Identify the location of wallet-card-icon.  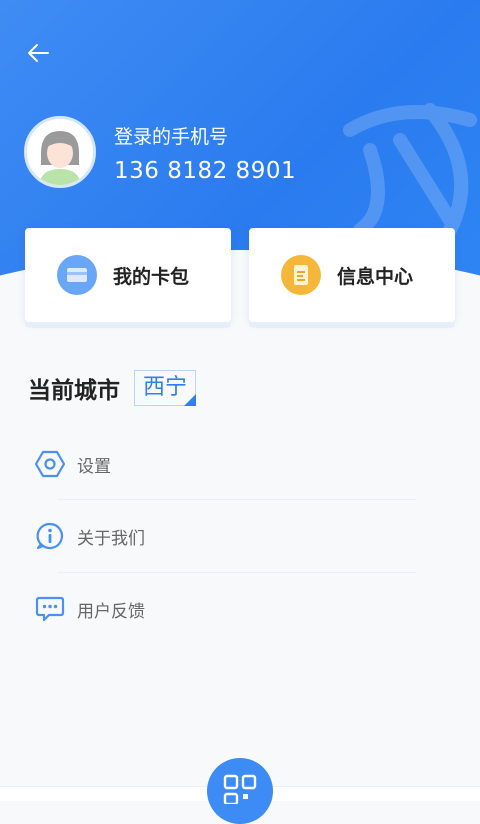
(77, 275).